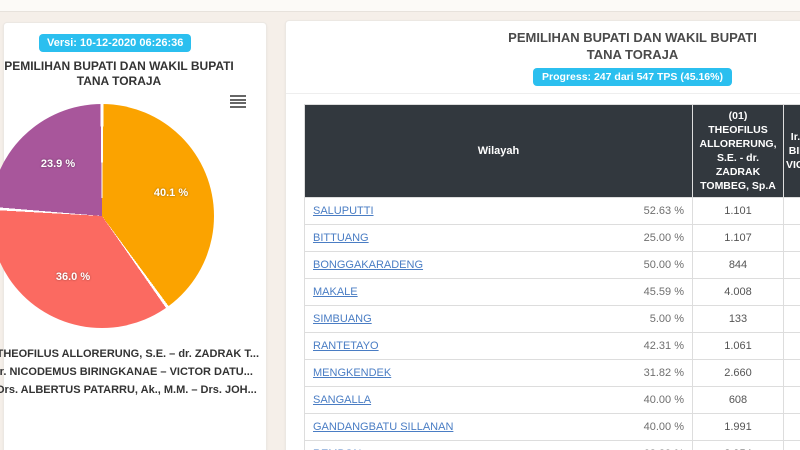  I want to click on progress-badge: Progress: 247 dari 547 TPS (45.16%), so click(632, 77).